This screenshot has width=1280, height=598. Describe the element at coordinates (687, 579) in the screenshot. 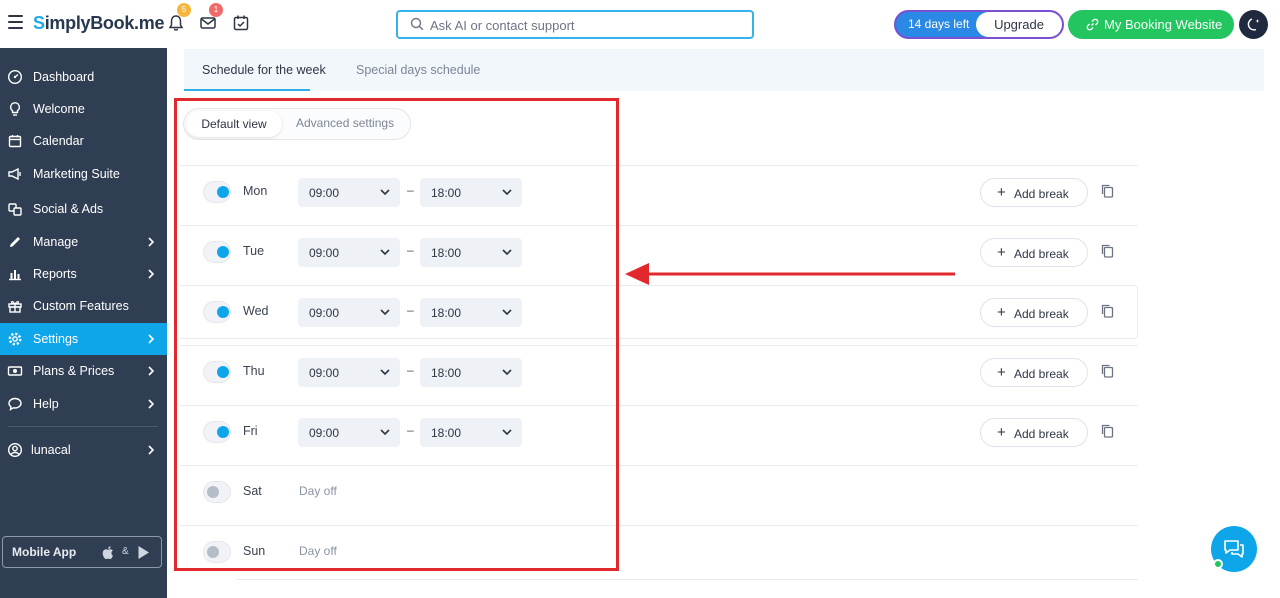

I see `schedule-bottom-divider` at that location.